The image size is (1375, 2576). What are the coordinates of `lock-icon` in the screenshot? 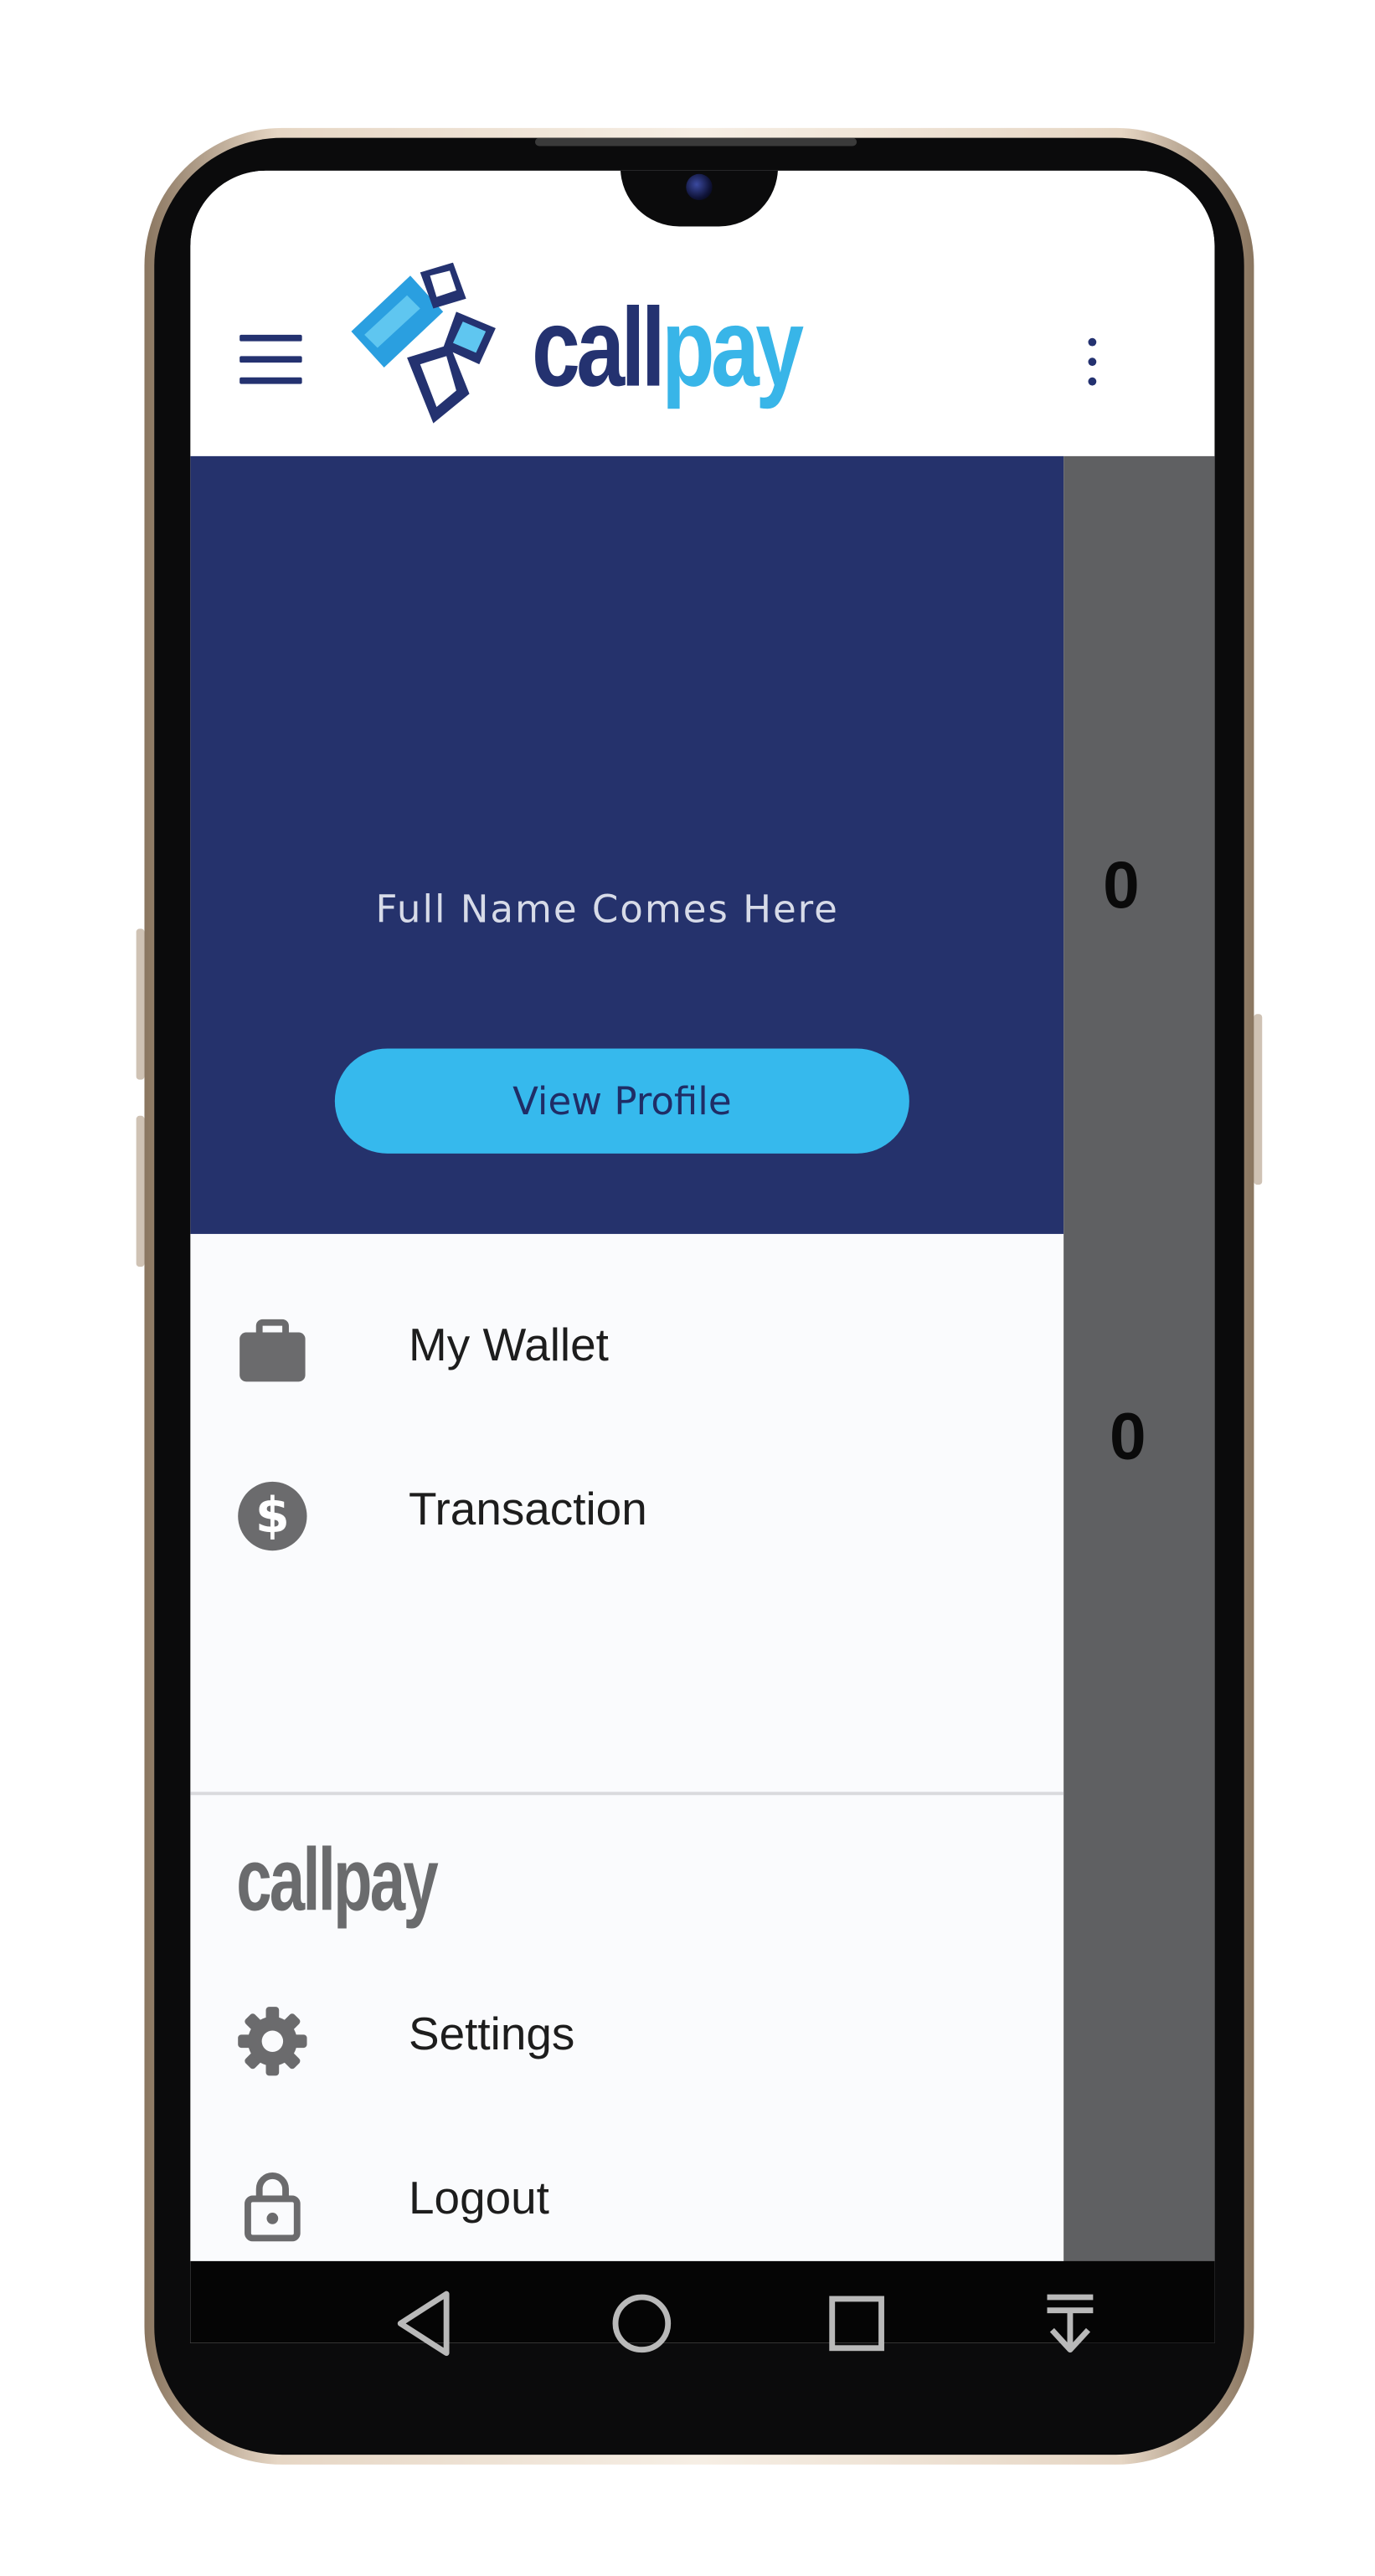 It's located at (273, 2207).